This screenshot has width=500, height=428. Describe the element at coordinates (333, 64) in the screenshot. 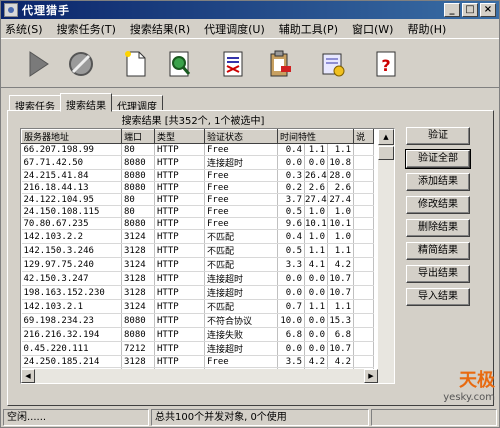

I see `settings-icon` at that location.